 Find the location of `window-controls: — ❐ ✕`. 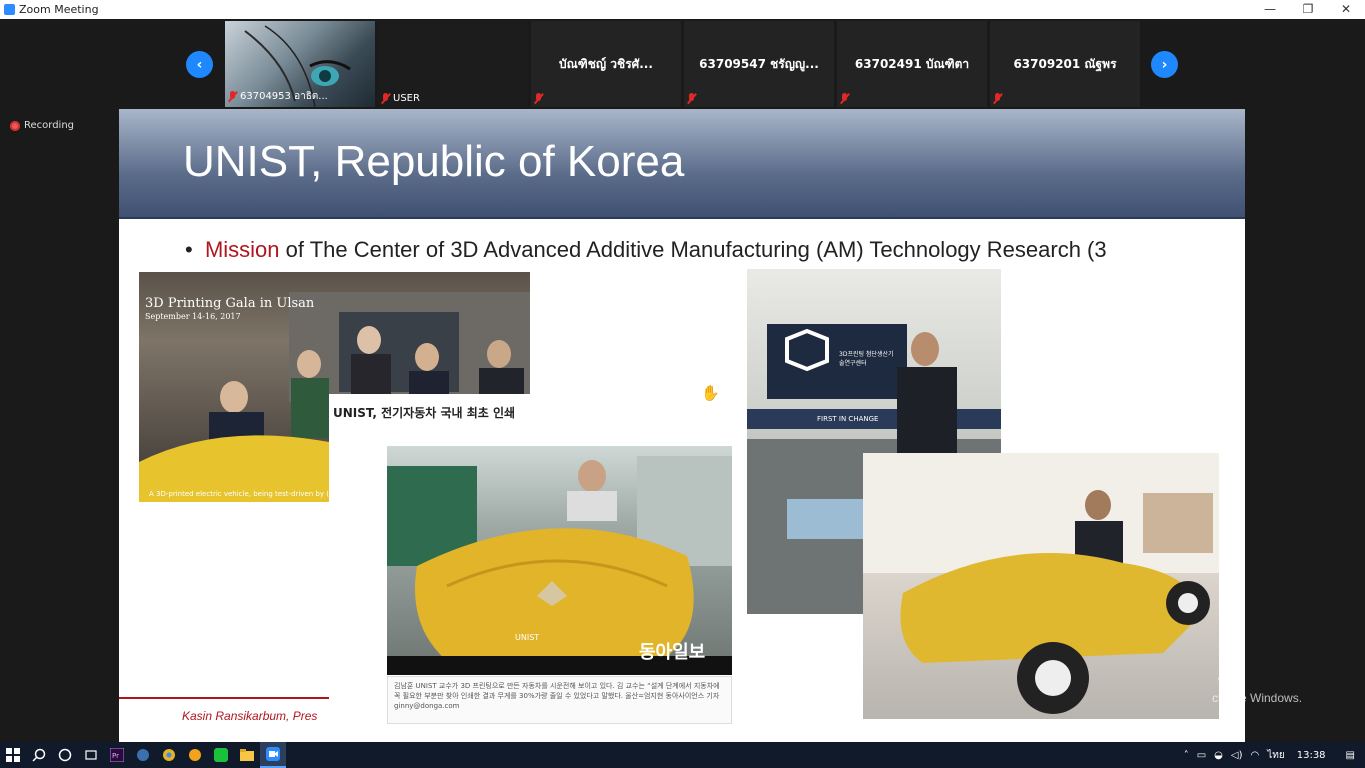

window-controls: — ❐ ✕ is located at coordinates (1308, 9).